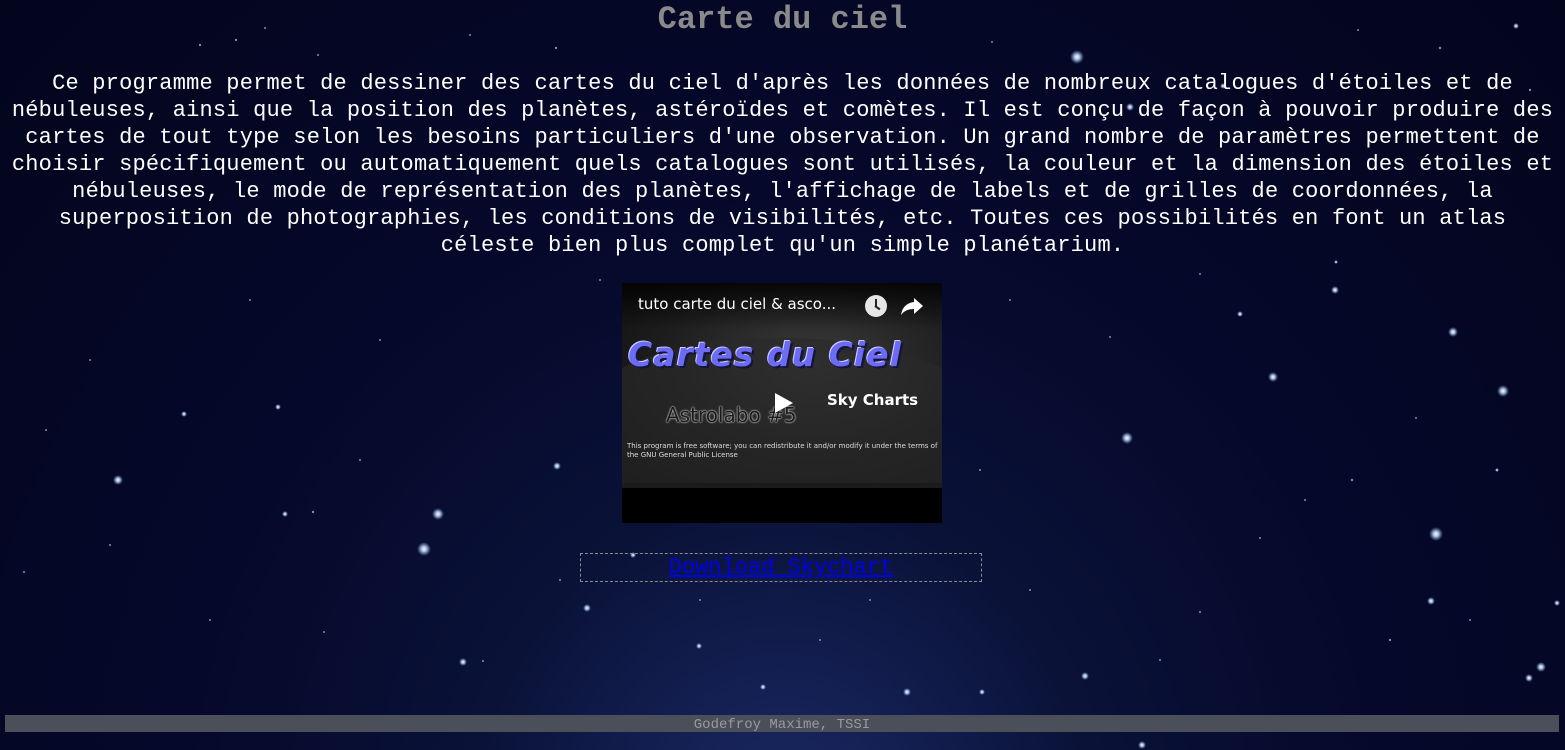 The width and height of the screenshot is (1565, 750). I want to click on share-icon, so click(912, 306).